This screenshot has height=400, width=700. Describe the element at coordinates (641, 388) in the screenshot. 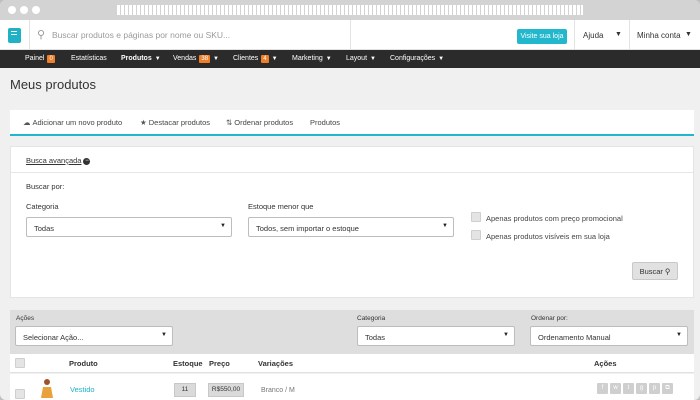

I see `google-plus-icon: g` at that location.